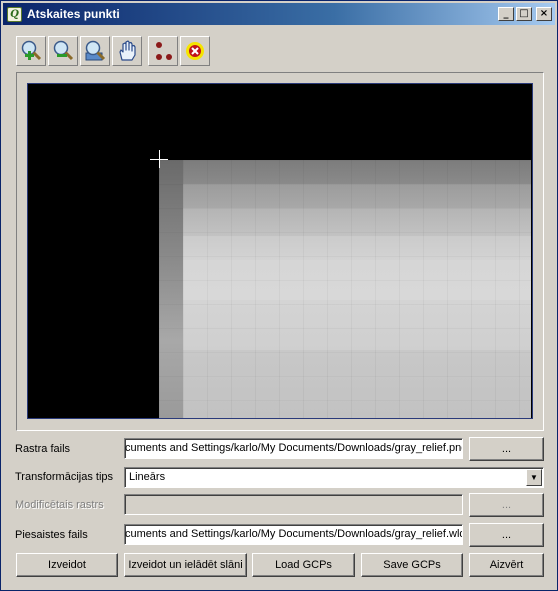  Describe the element at coordinates (334, 477) in the screenshot. I see `transform-type-select: Lineārs ▼` at that location.